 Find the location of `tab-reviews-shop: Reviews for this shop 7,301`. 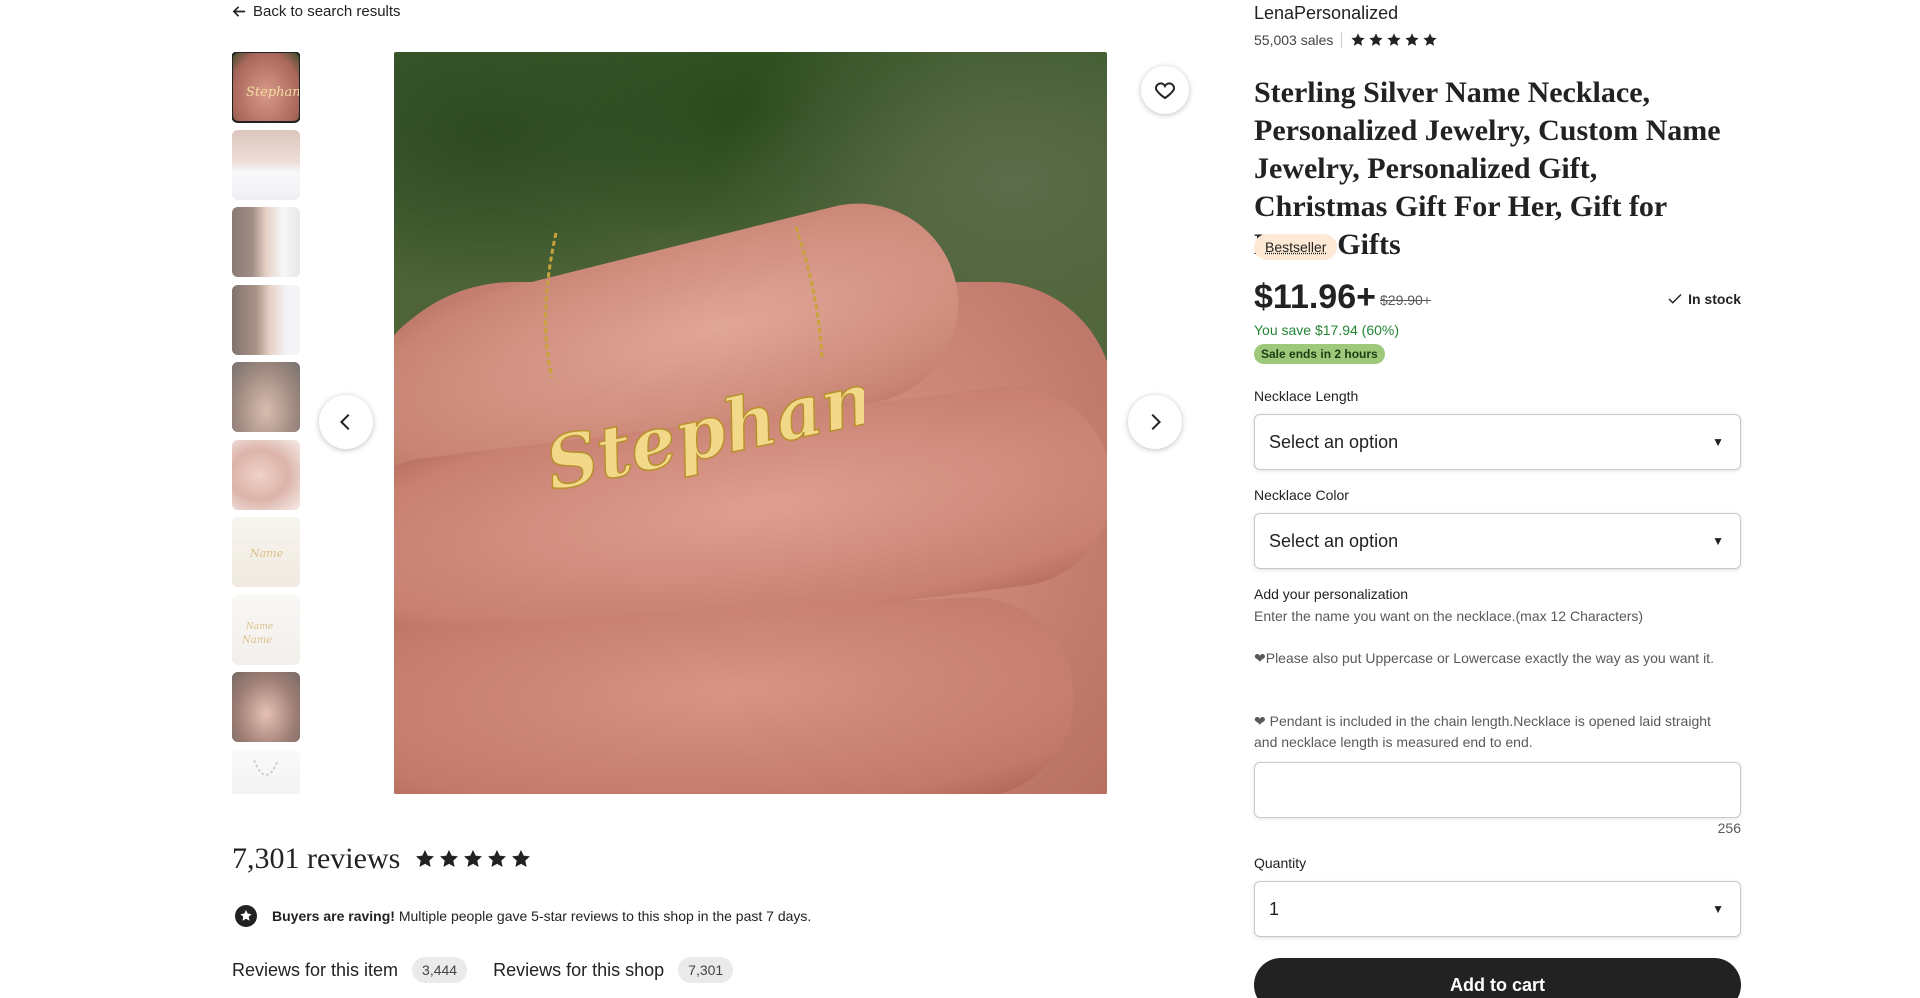

tab-reviews-shop: Reviews for this shop 7,301 is located at coordinates (613, 970).